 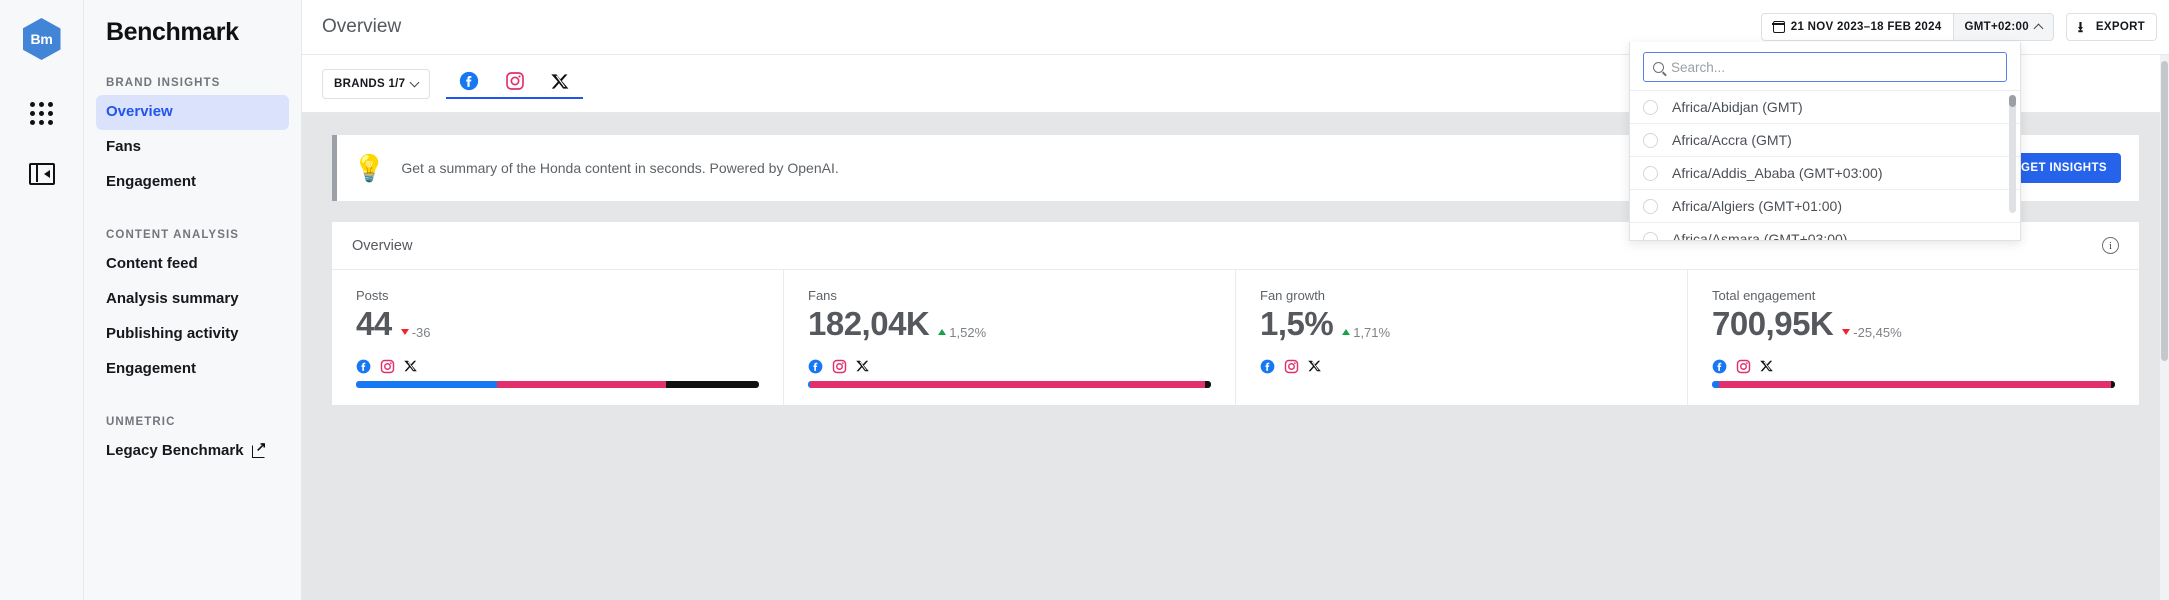 What do you see at coordinates (2064, 168) in the screenshot?
I see `get-insights-button: GET INSIGHTS` at bounding box center [2064, 168].